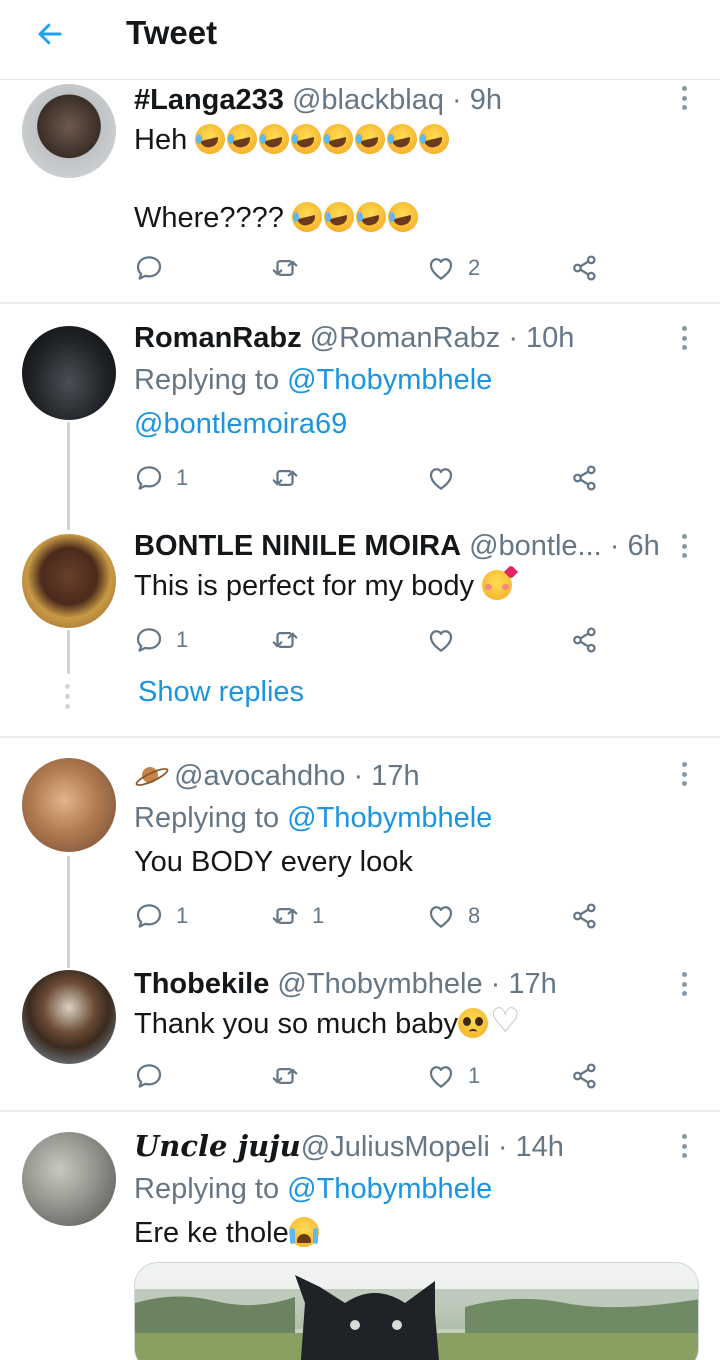  I want to click on ringed-planet-icon, so click(149, 775).